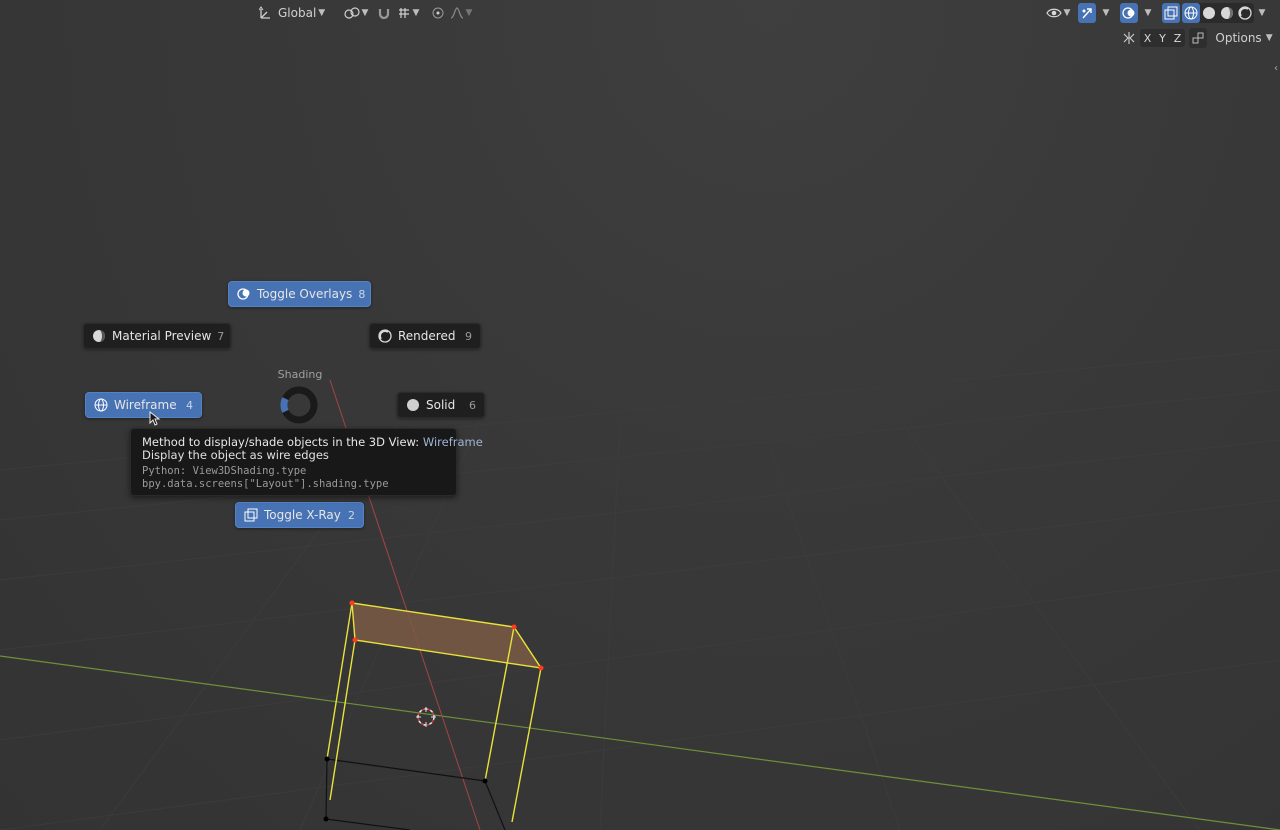  I want to click on falloff-curve-icon, so click(456, 13).